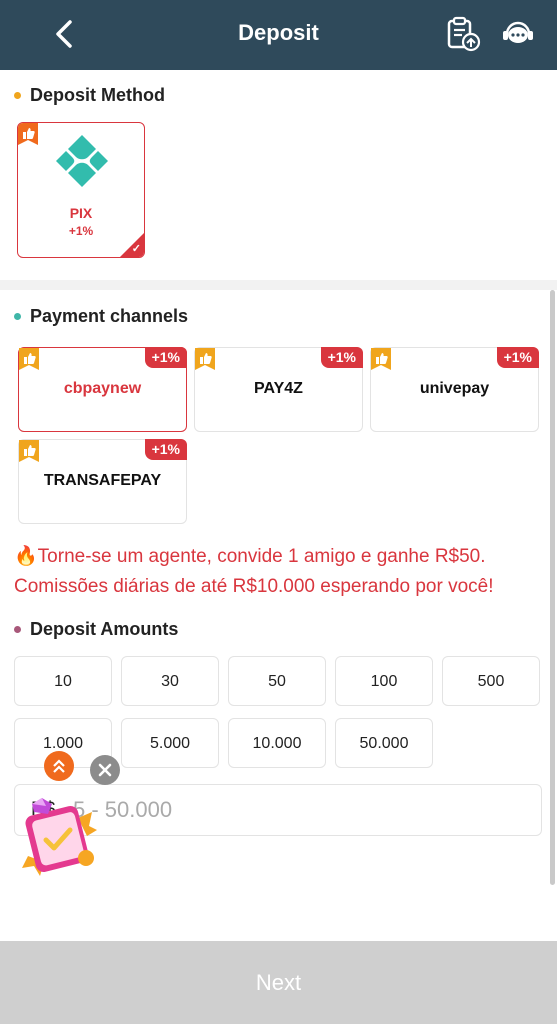 Image resolution: width=557 pixels, height=1024 pixels. I want to click on pix-logo-icon, so click(82, 161).